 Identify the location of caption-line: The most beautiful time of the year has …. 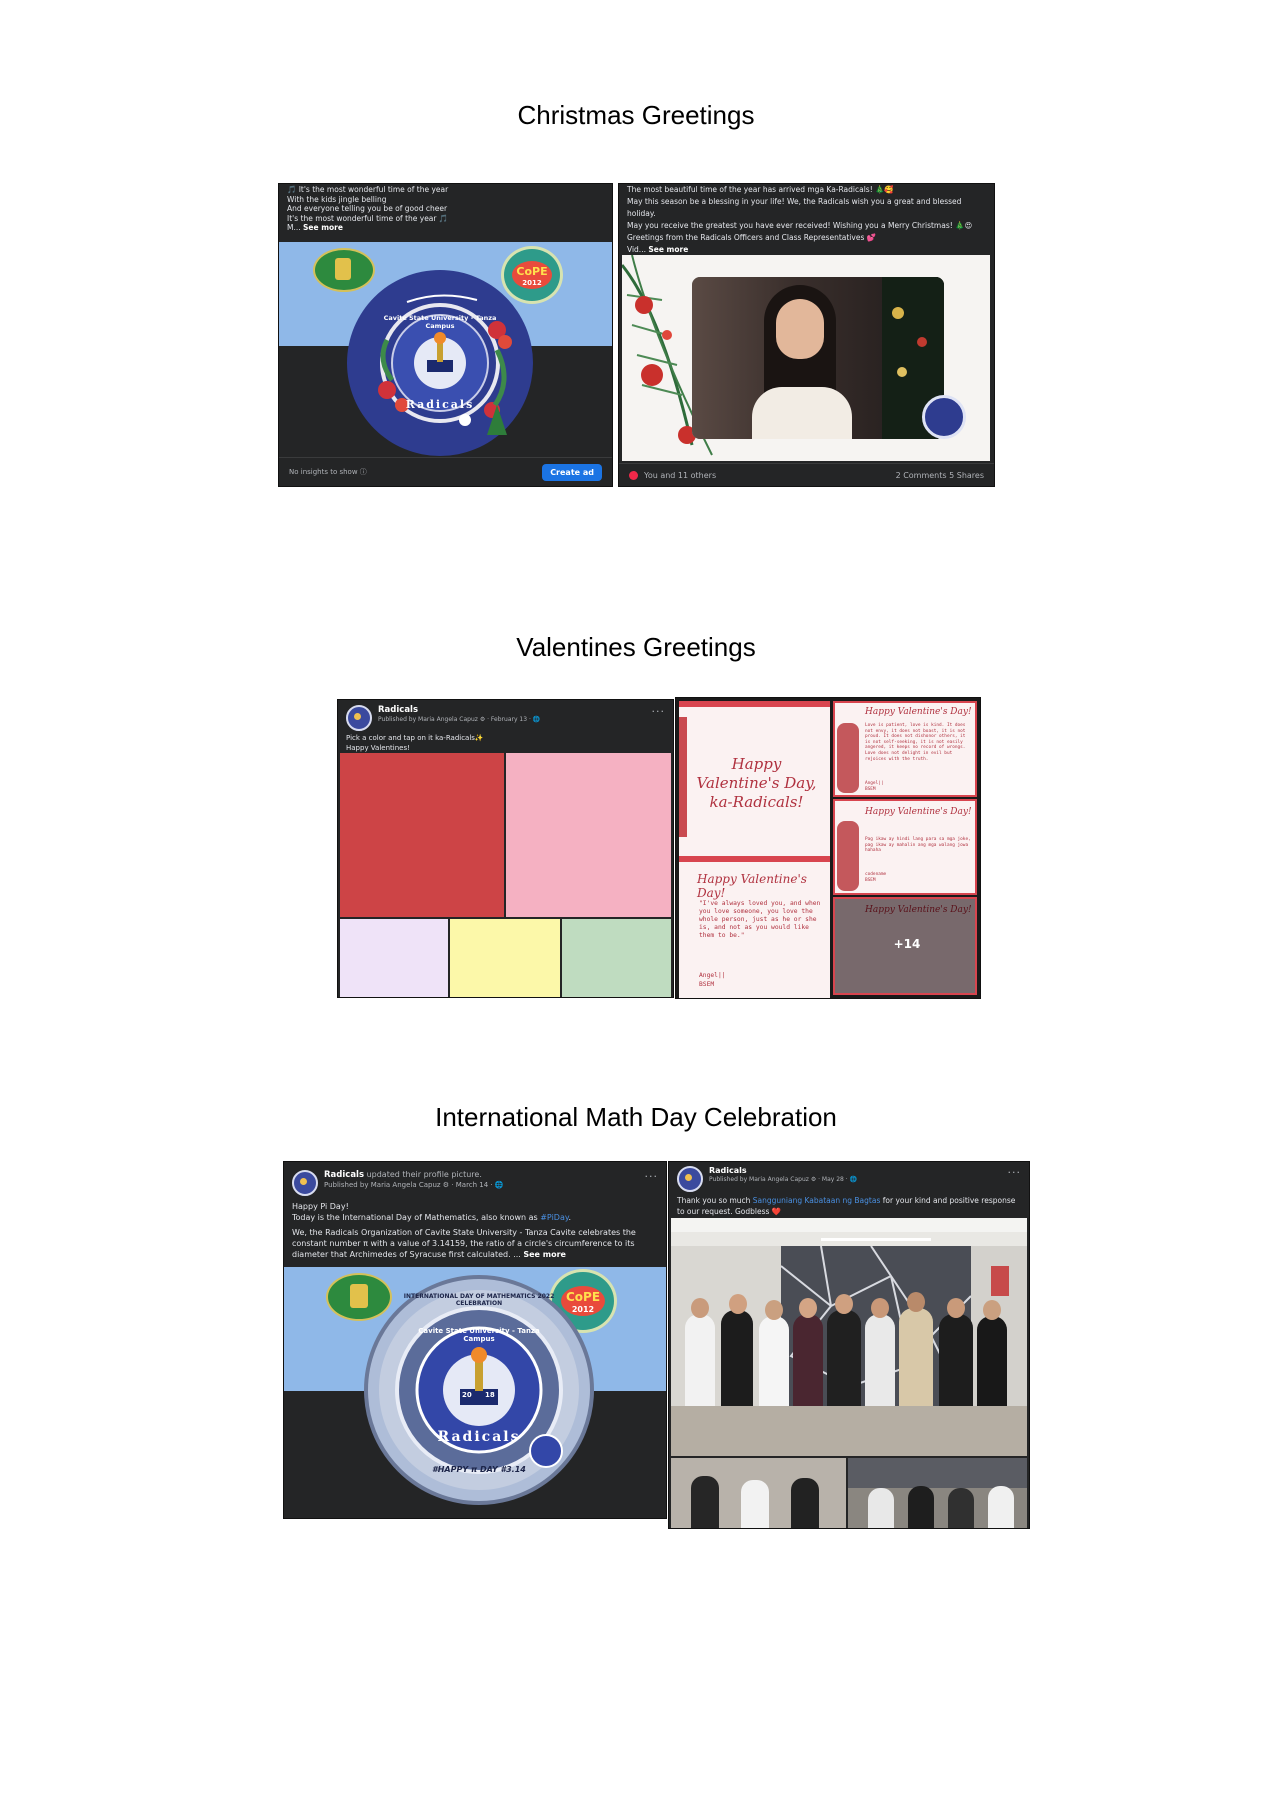
(760, 189).